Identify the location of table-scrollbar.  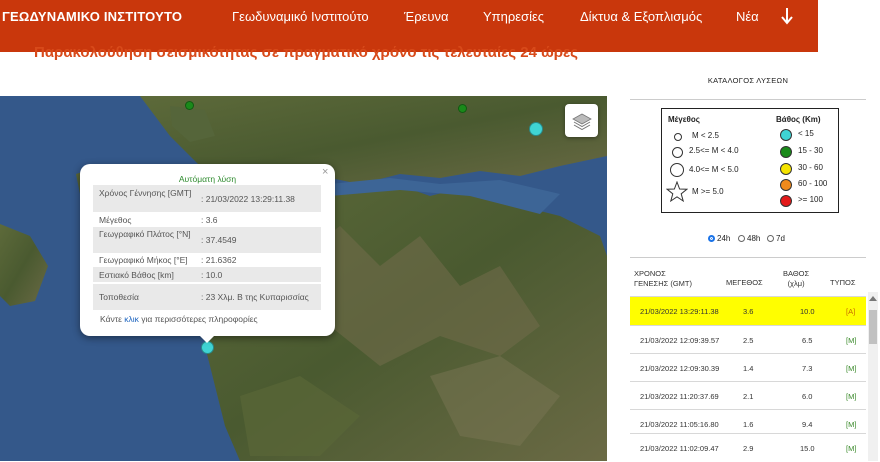
(873, 376).